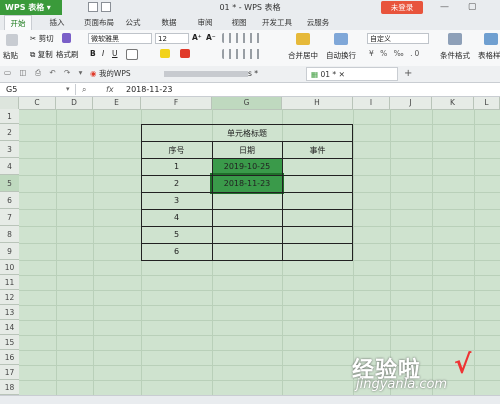 The width and height of the screenshot is (500, 404). I want to click on table-style-button: 表格样式, so click(489, 55).